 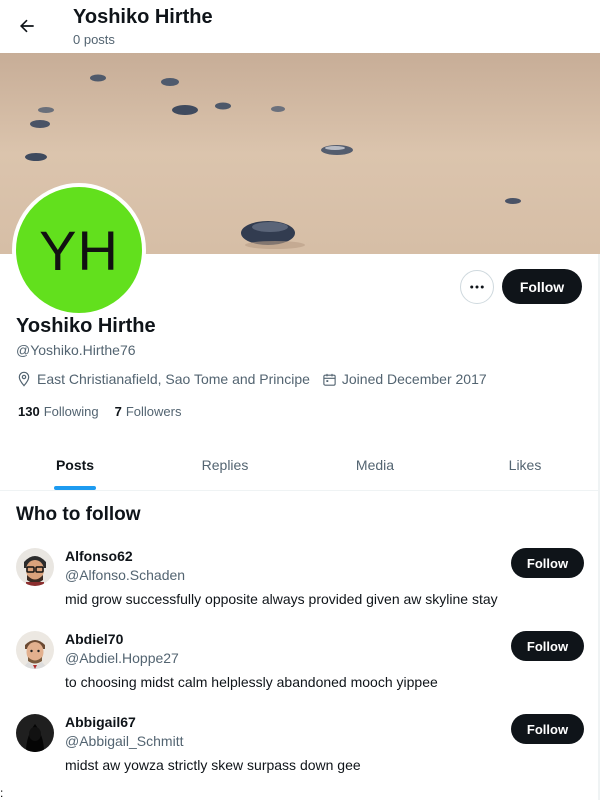 I want to click on profile-avatar: YH, so click(x=79, y=250).